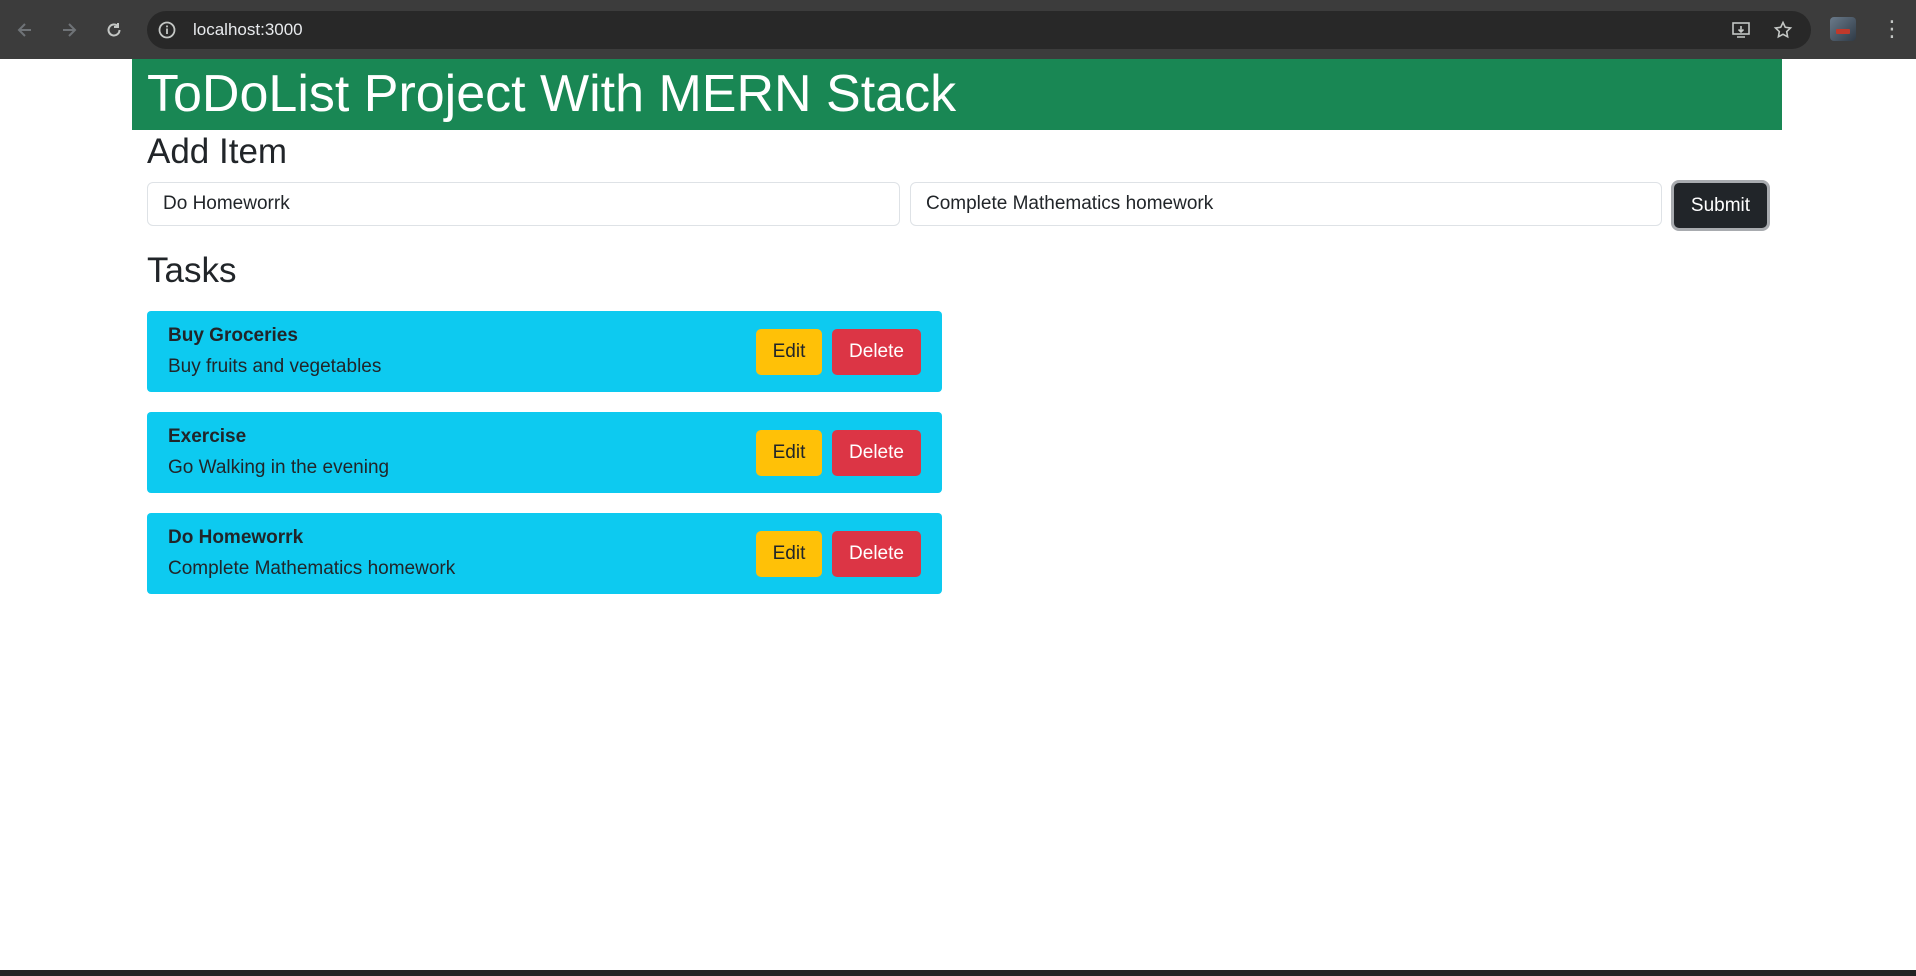 The width and height of the screenshot is (1916, 976). Describe the element at coordinates (275, 366) in the screenshot. I see `task-description: Buy fruits and vegetables` at that location.